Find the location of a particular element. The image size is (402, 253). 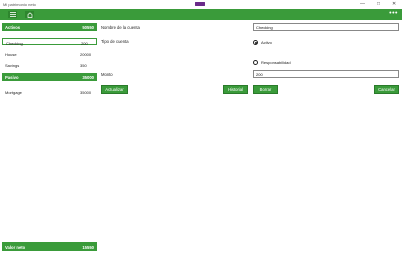

liabilities-header: Pasivo 35000 is located at coordinates (49, 77).